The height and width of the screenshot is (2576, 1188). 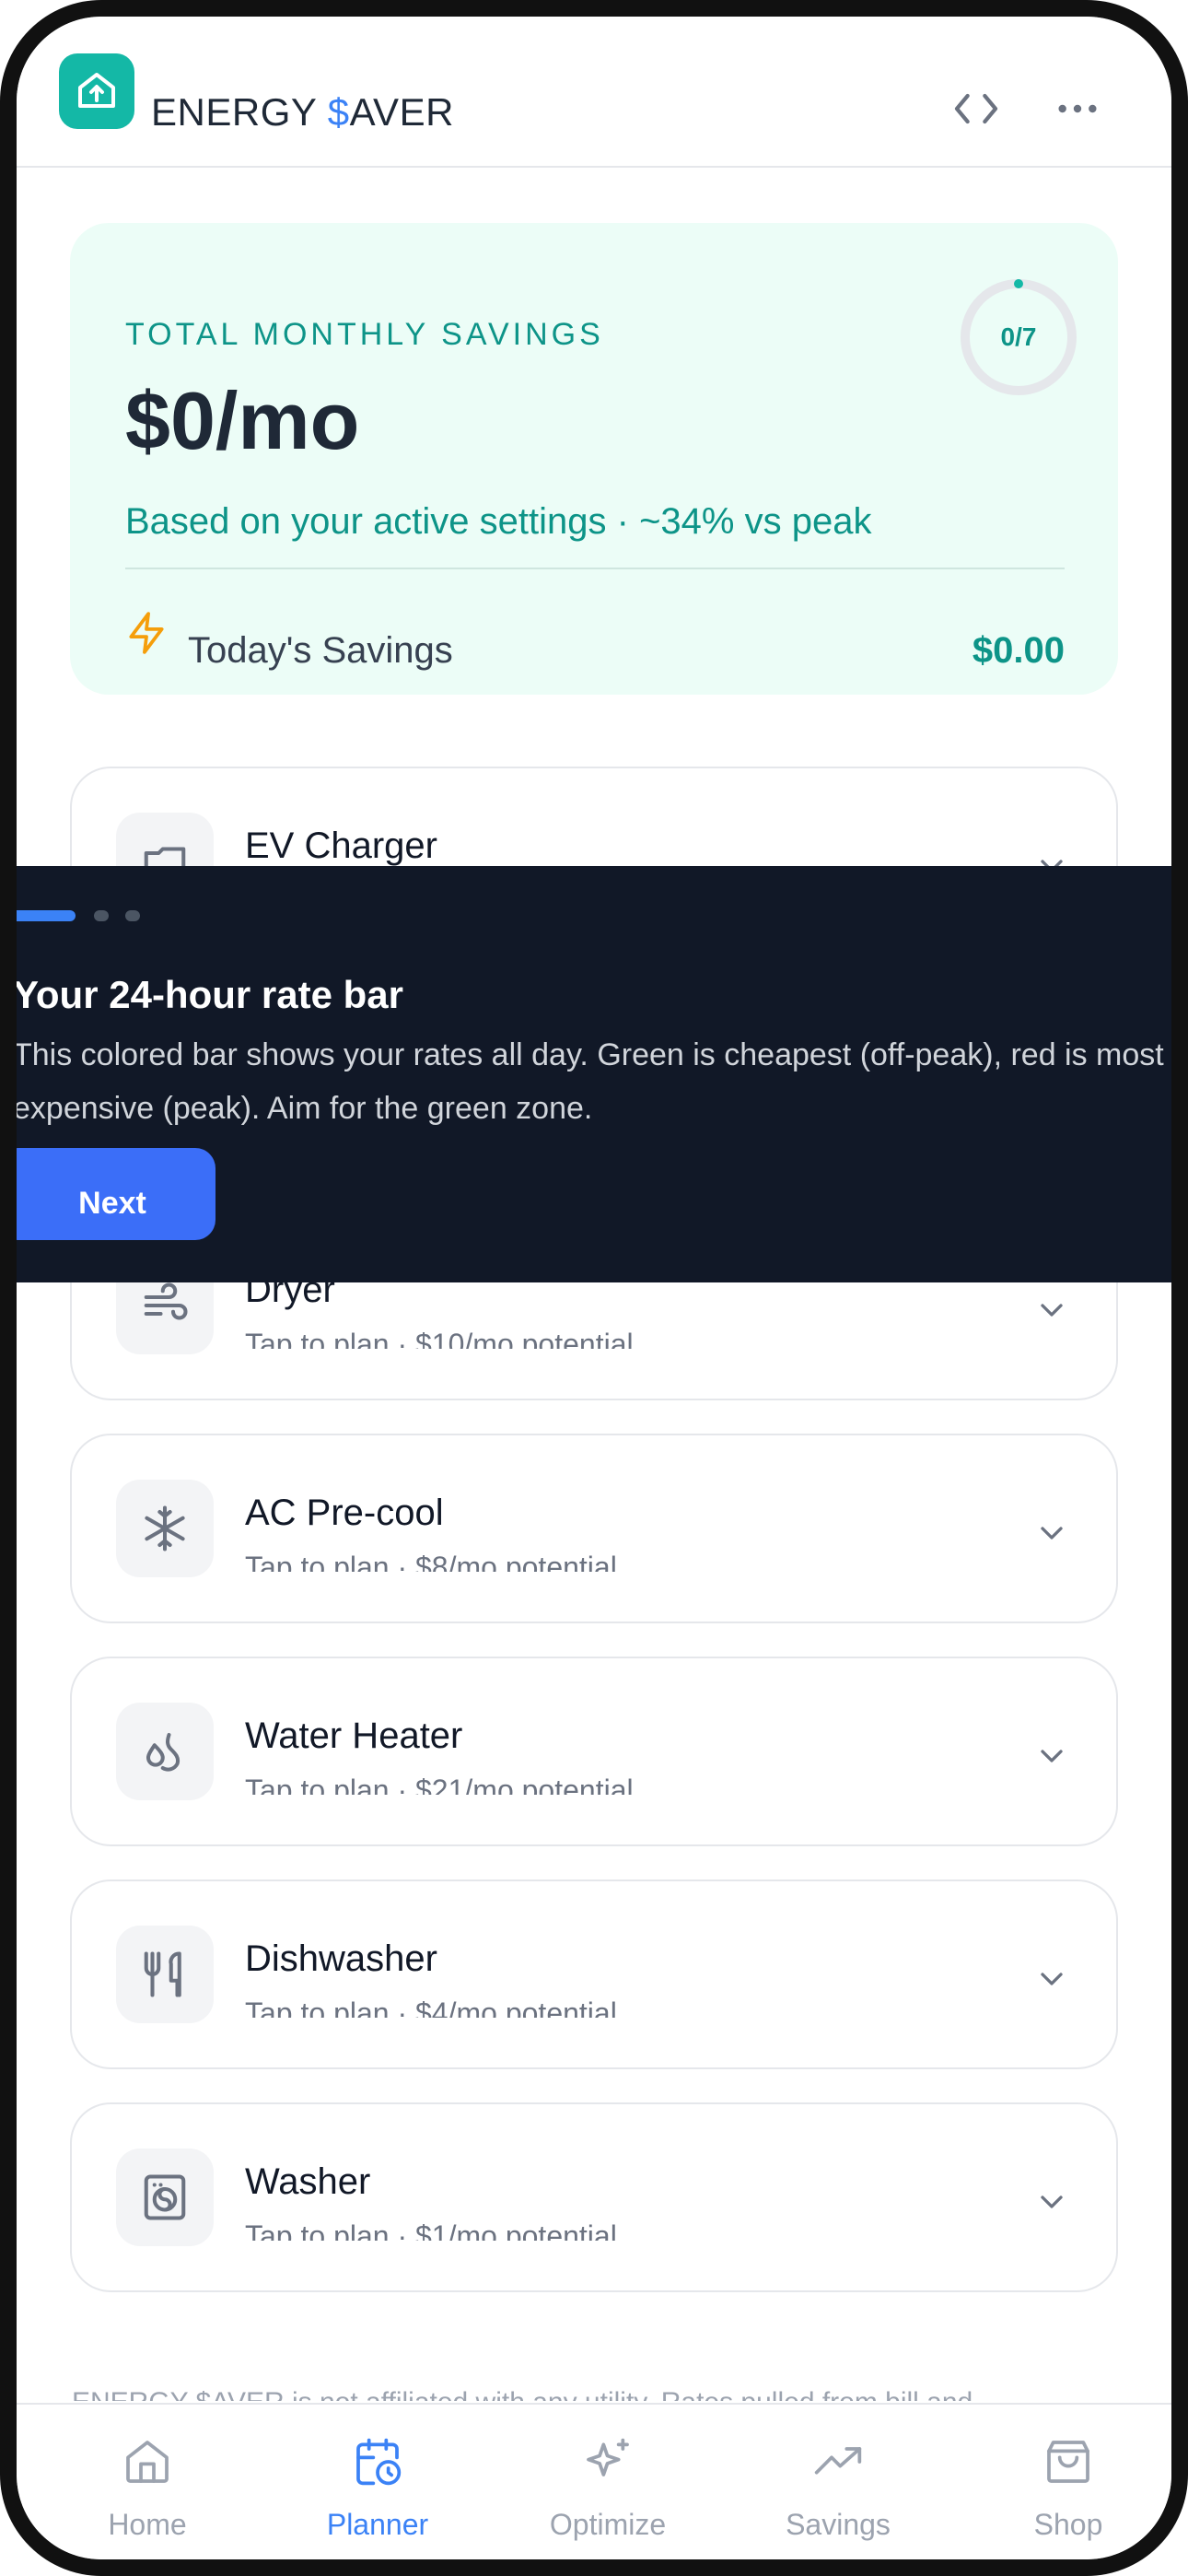 What do you see at coordinates (594, 92) in the screenshot?
I see `app-header: ENERGY $AVER` at bounding box center [594, 92].